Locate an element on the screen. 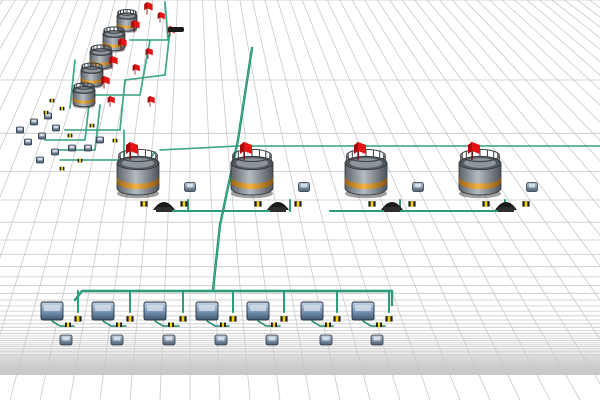 The image size is (600, 400). far-equipment-row is located at coordinates (99, 86).